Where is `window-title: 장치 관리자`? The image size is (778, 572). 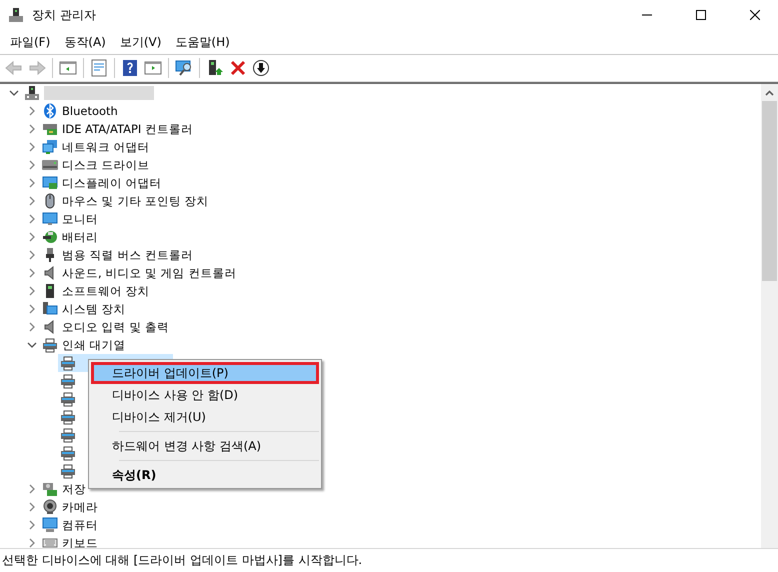 window-title: 장치 관리자 is located at coordinates (64, 15).